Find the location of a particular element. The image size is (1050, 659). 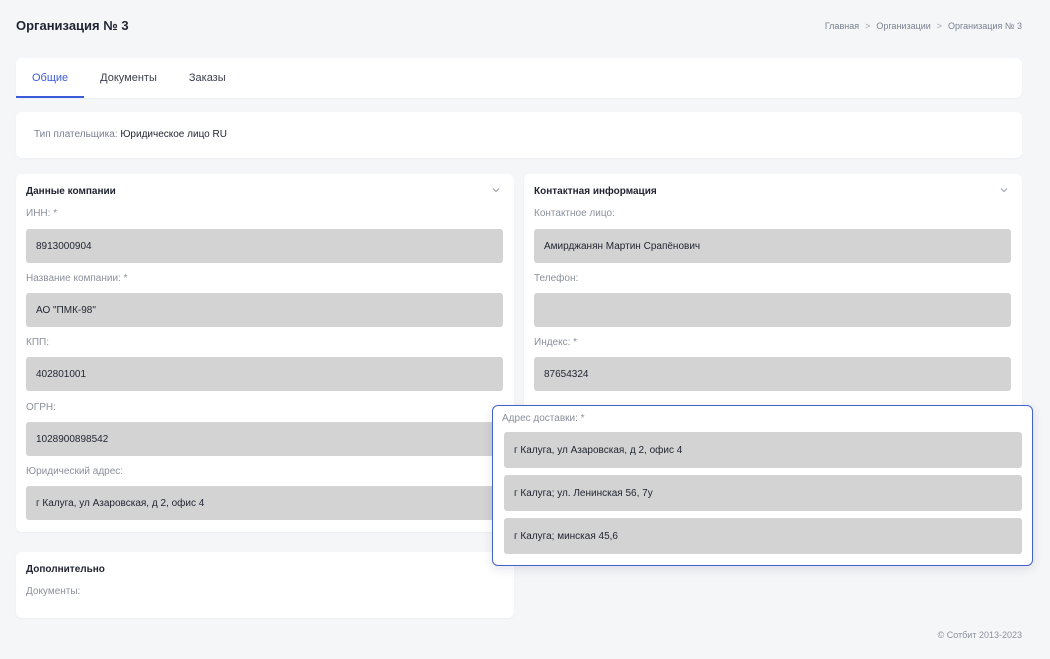

delivery-address-label: Адрес доставки: * is located at coordinates (543, 418).